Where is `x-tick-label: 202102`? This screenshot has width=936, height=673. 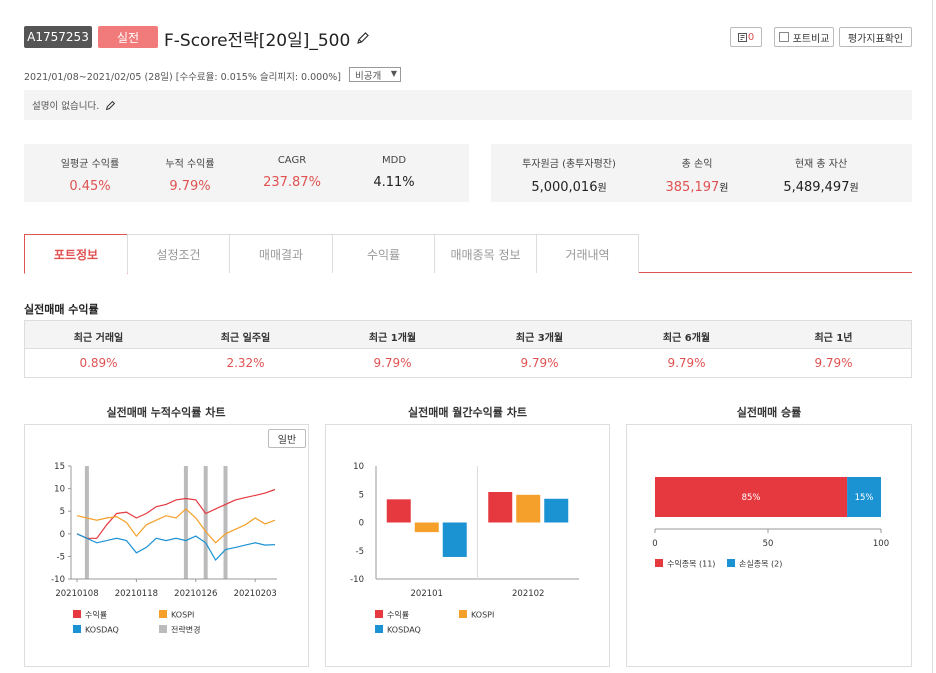
x-tick-label: 202102 is located at coordinates (528, 594).